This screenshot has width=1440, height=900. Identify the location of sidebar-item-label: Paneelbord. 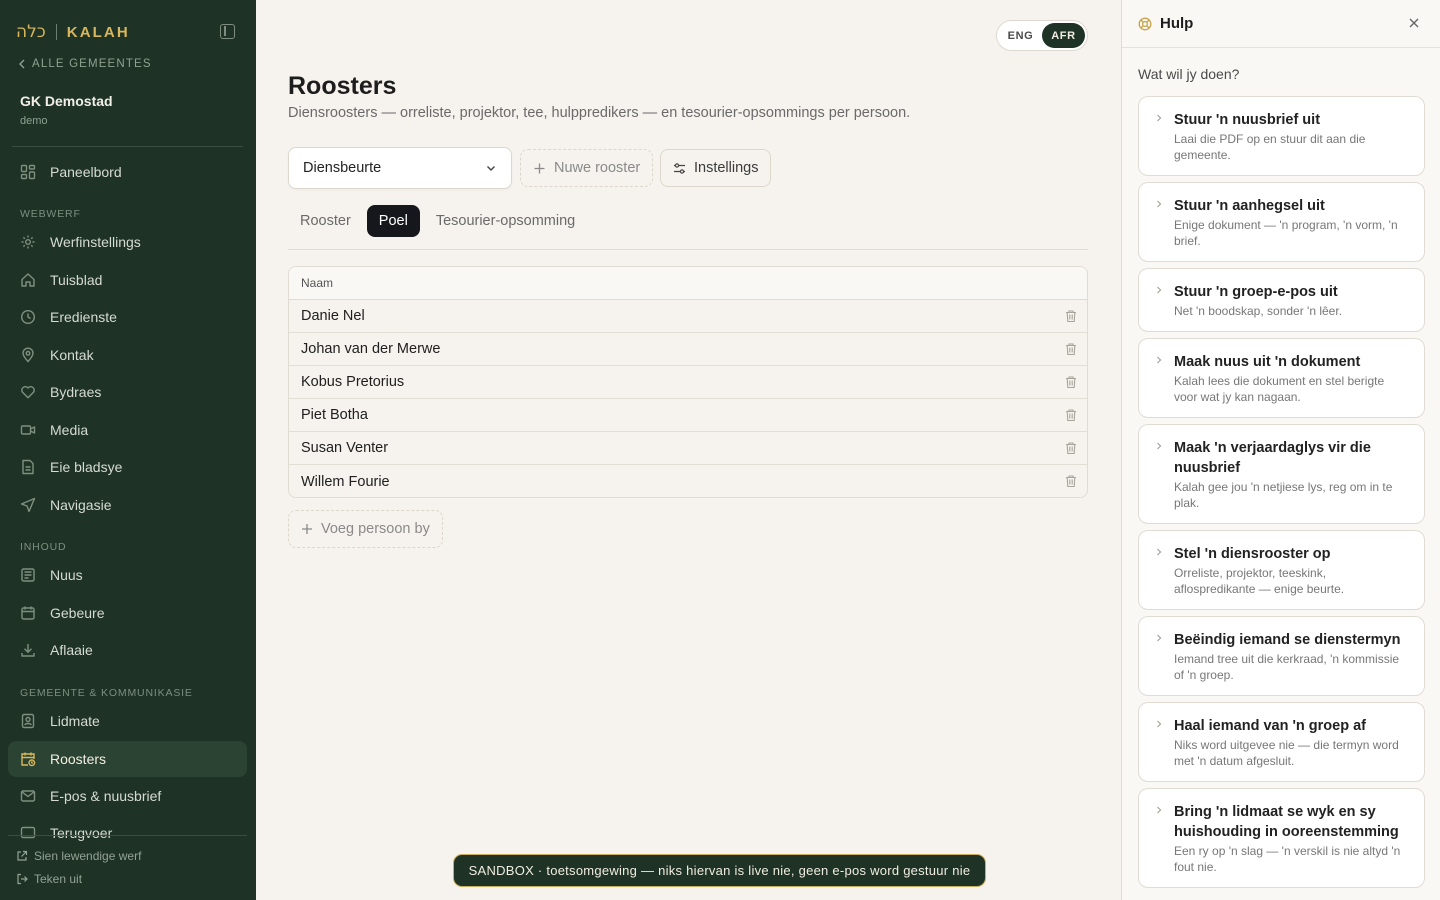
(86, 172).